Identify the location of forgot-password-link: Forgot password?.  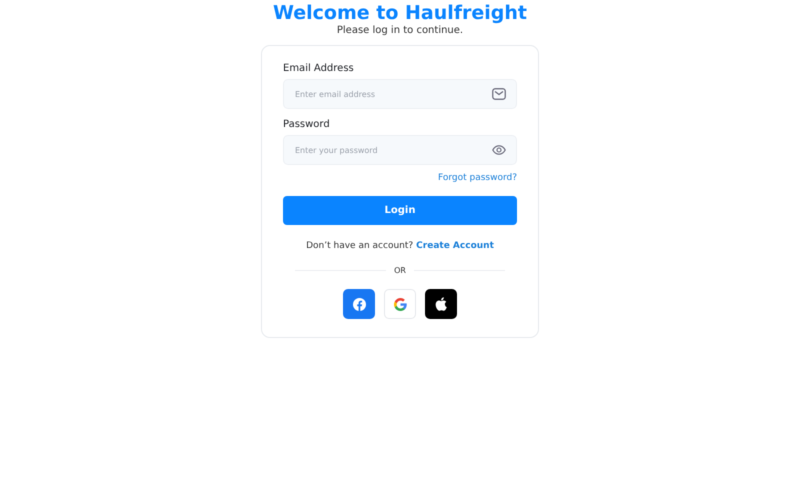
(477, 178).